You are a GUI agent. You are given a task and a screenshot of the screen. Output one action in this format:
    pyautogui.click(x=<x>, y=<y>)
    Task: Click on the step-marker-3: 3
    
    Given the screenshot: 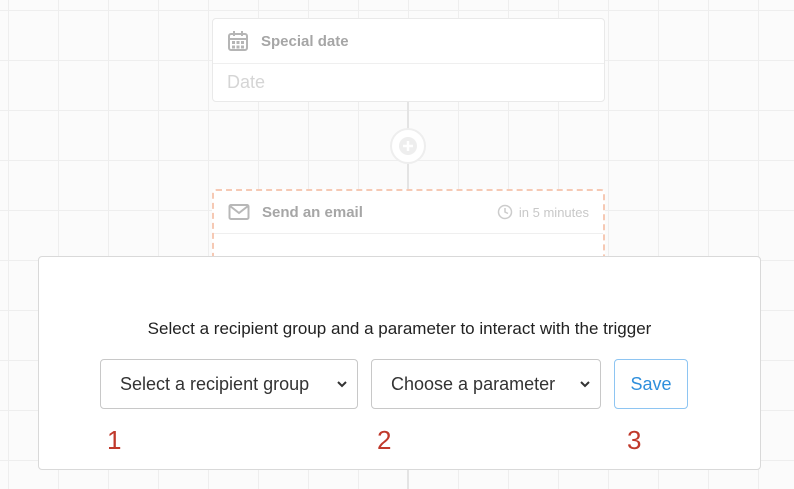 What is the action you would take?
    pyautogui.click(x=634, y=440)
    